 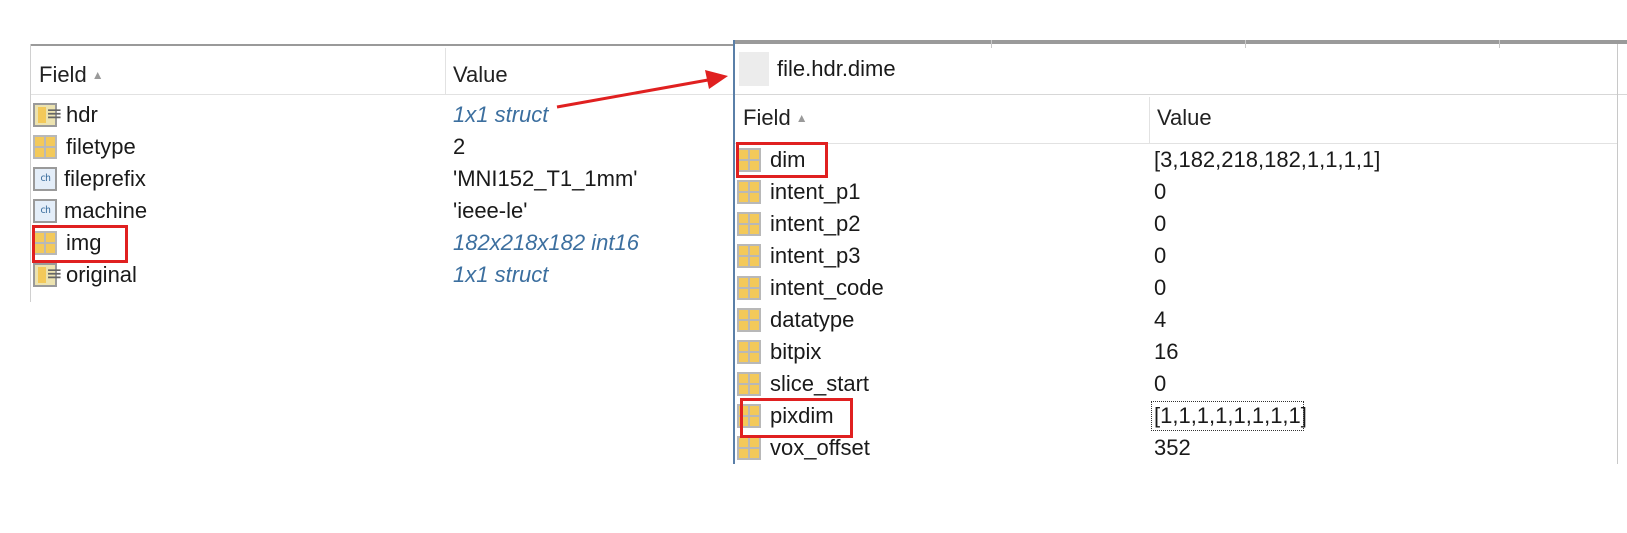 What do you see at coordinates (1172, 447) in the screenshot?
I see `field-value: 352` at bounding box center [1172, 447].